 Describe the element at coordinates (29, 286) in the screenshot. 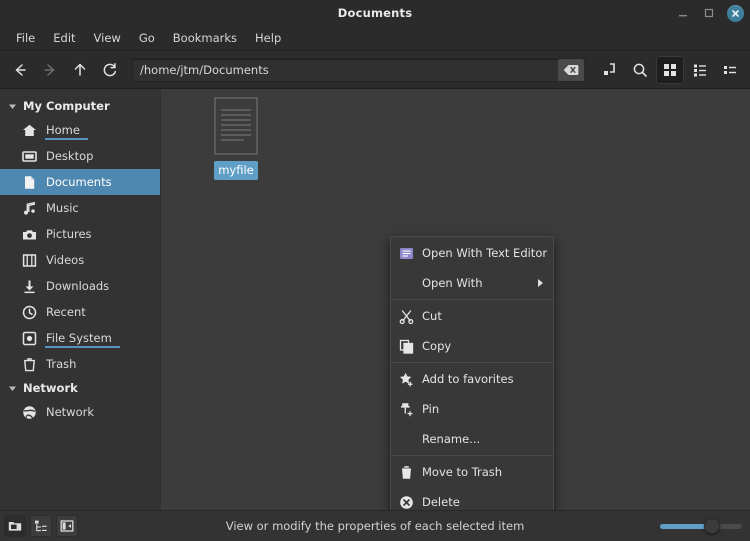

I see `download-icon` at that location.